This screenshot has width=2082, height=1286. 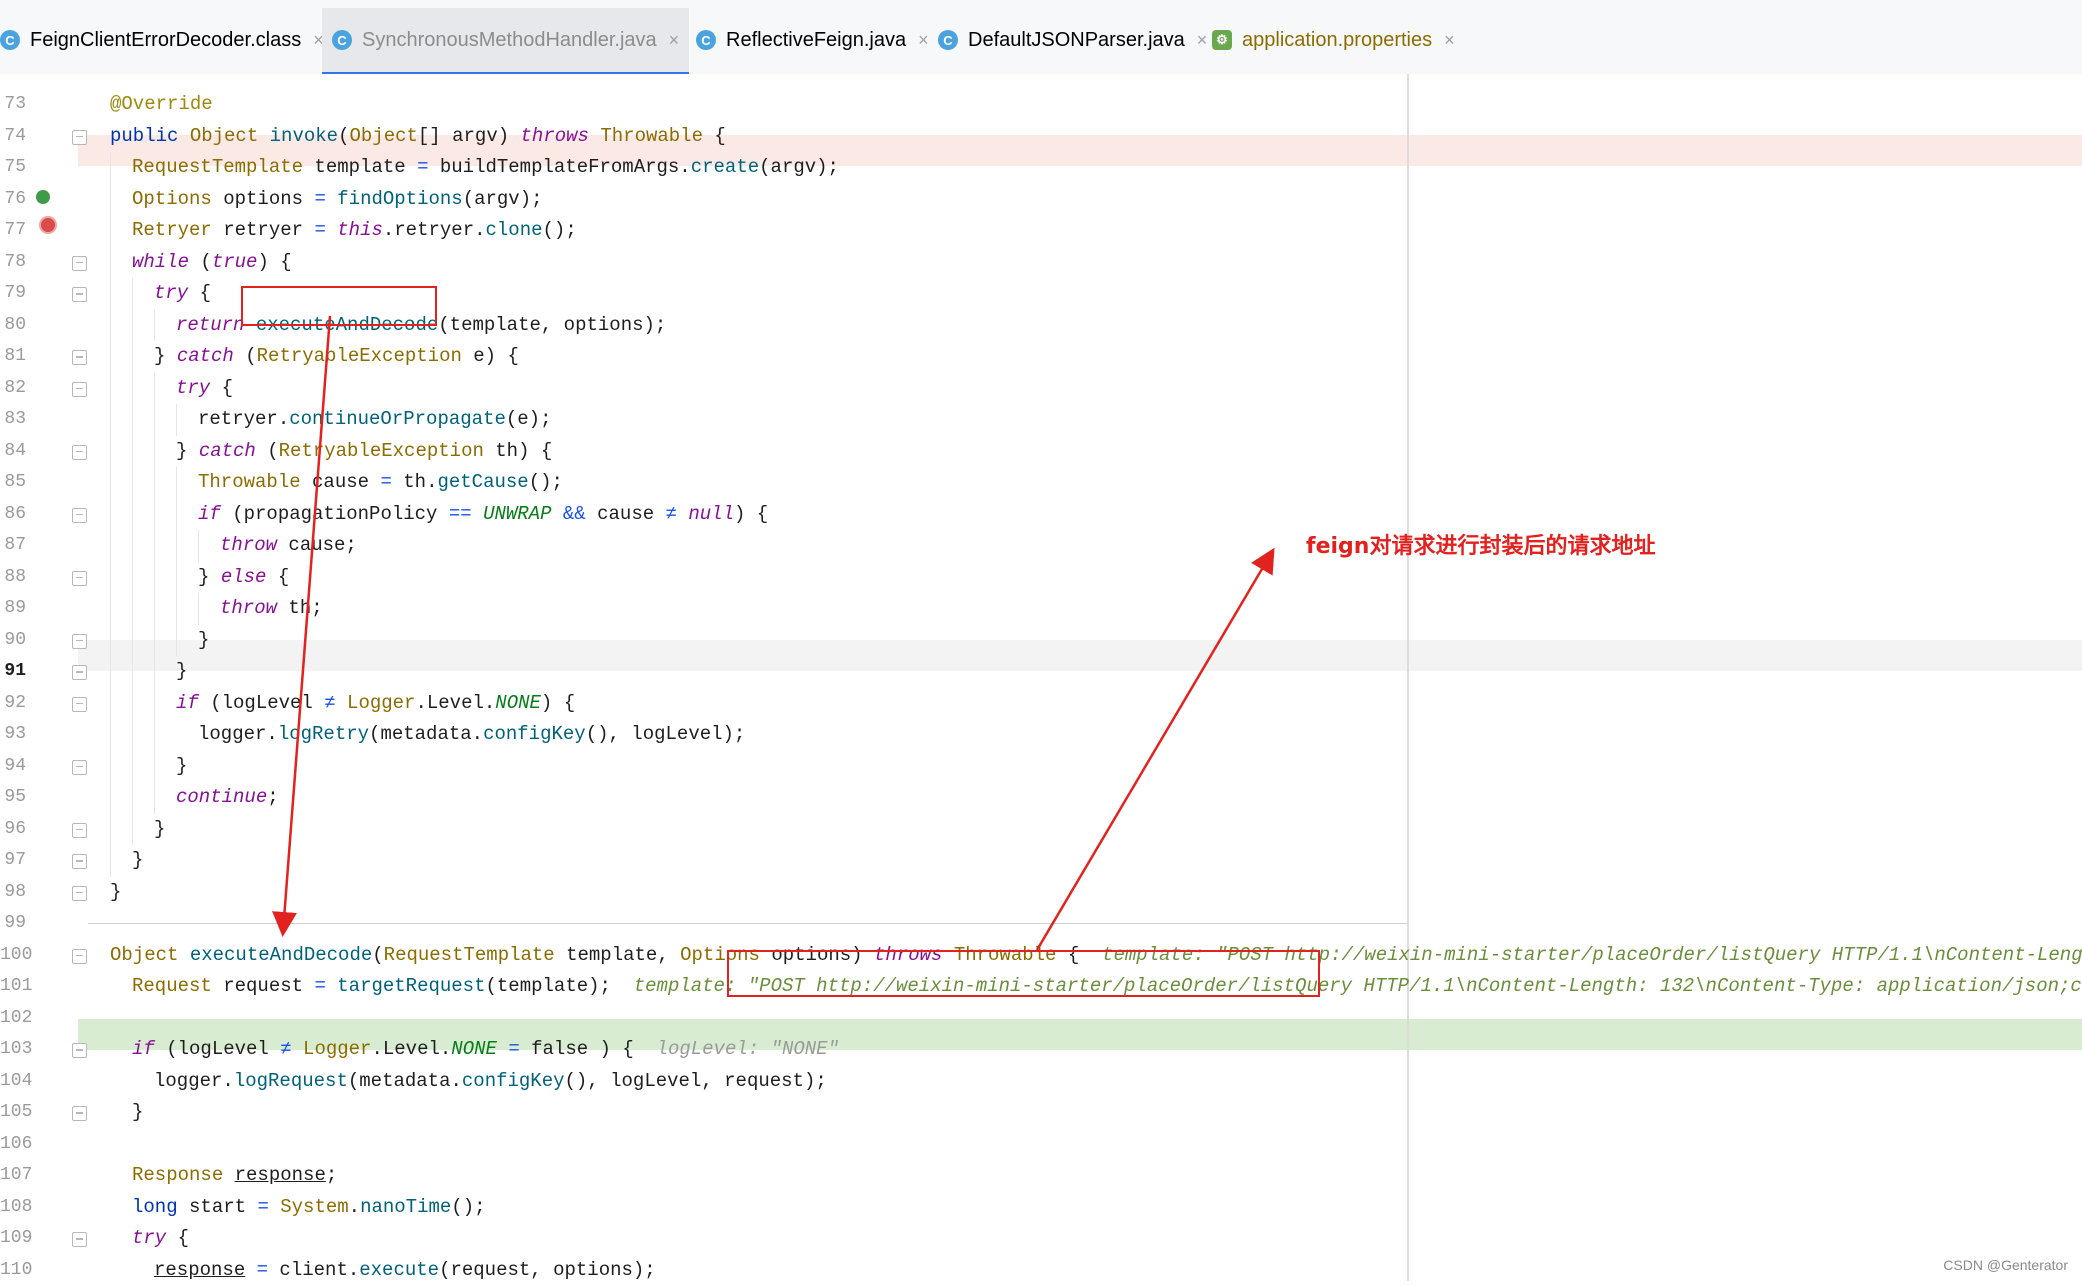 I want to click on line-number: 88, so click(x=13, y=577).